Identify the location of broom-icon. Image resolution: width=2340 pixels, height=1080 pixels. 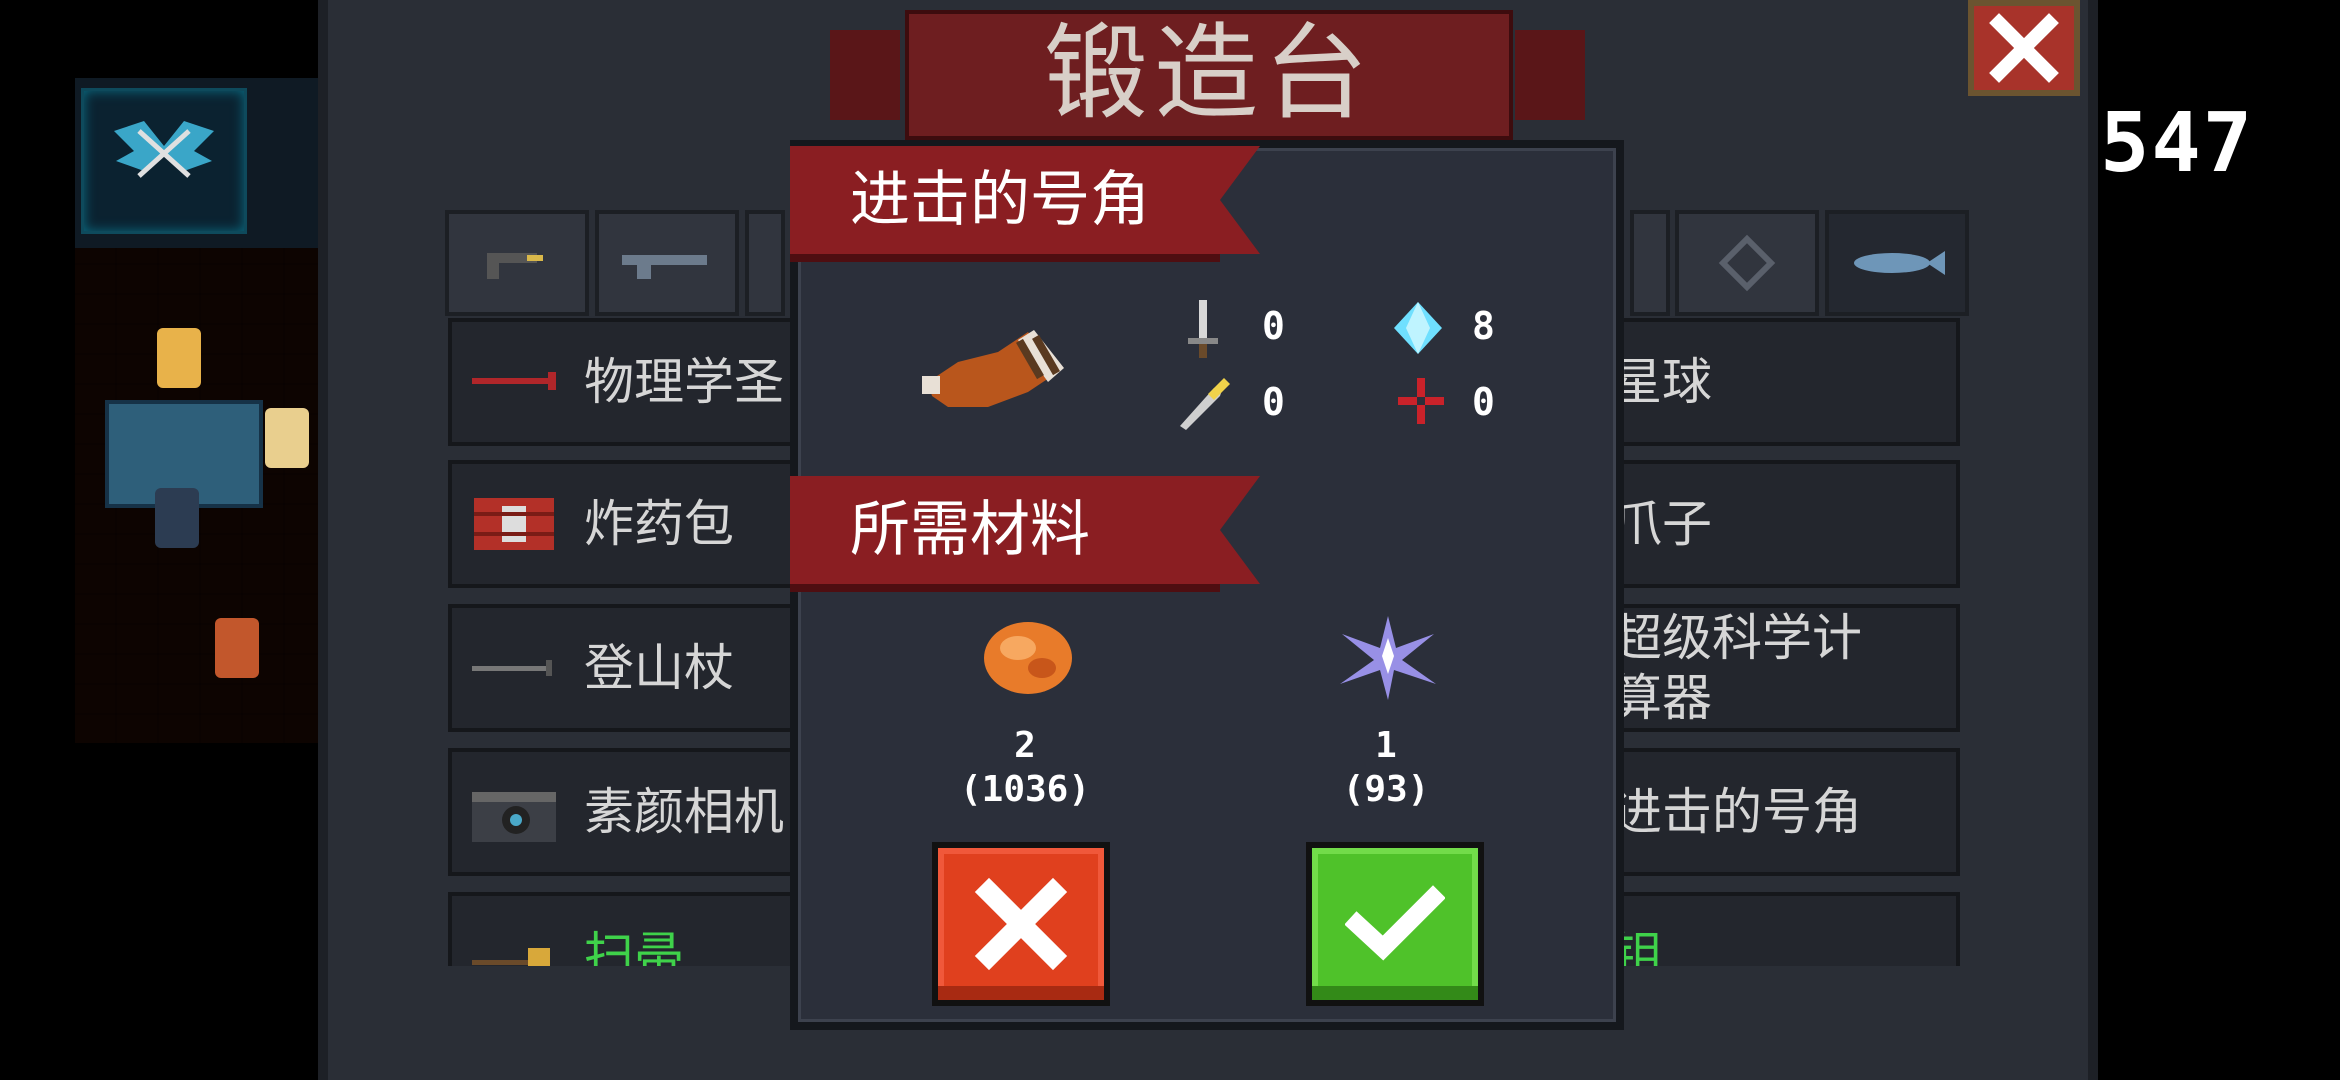
(511, 957).